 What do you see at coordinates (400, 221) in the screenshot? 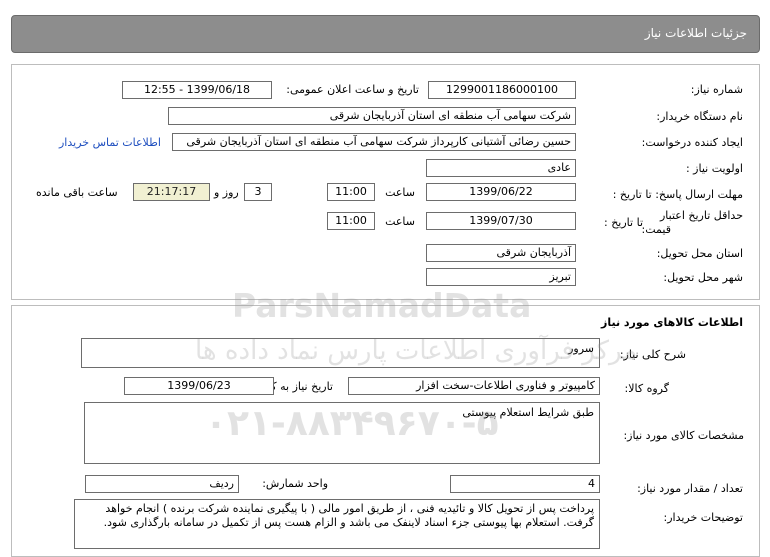
I see `validity-time-label: ساعت` at bounding box center [400, 221].